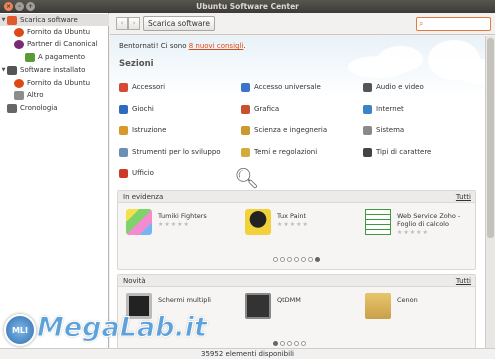 The height and width of the screenshot is (359, 495). What do you see at coordinates (123, 109) in the screenshot?
I see `games-icon` at bounding box center [123, 109].